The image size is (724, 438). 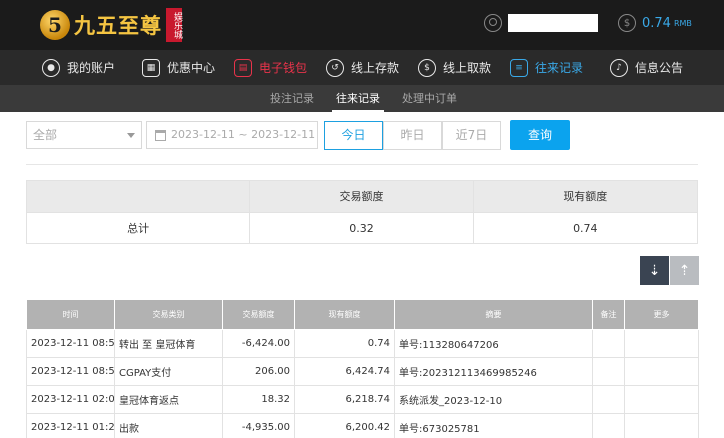 I want to click on nav-label: 优惠中心, so click(x=191, y=68).